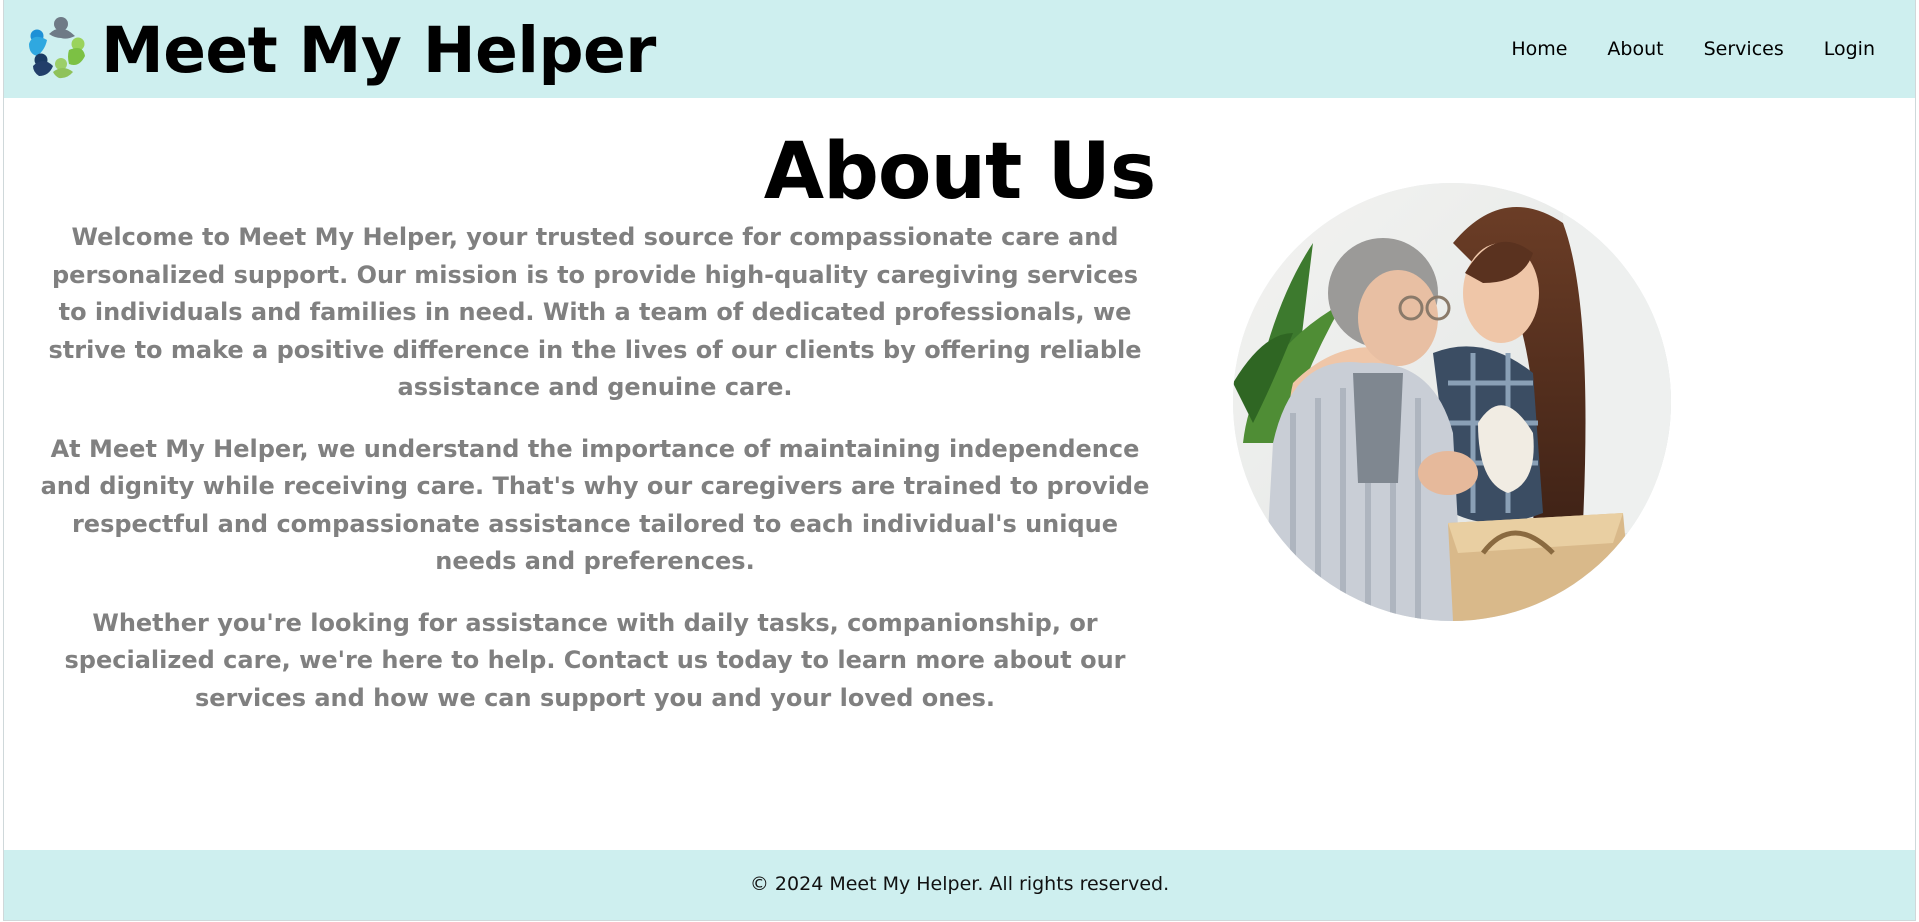 The width and height of the screenshot is (1919, 922). What do you see at coordinates (1539, 49) in the screenshot?
I see `nav-link-home: Home` at bounding box center [1539, 49].